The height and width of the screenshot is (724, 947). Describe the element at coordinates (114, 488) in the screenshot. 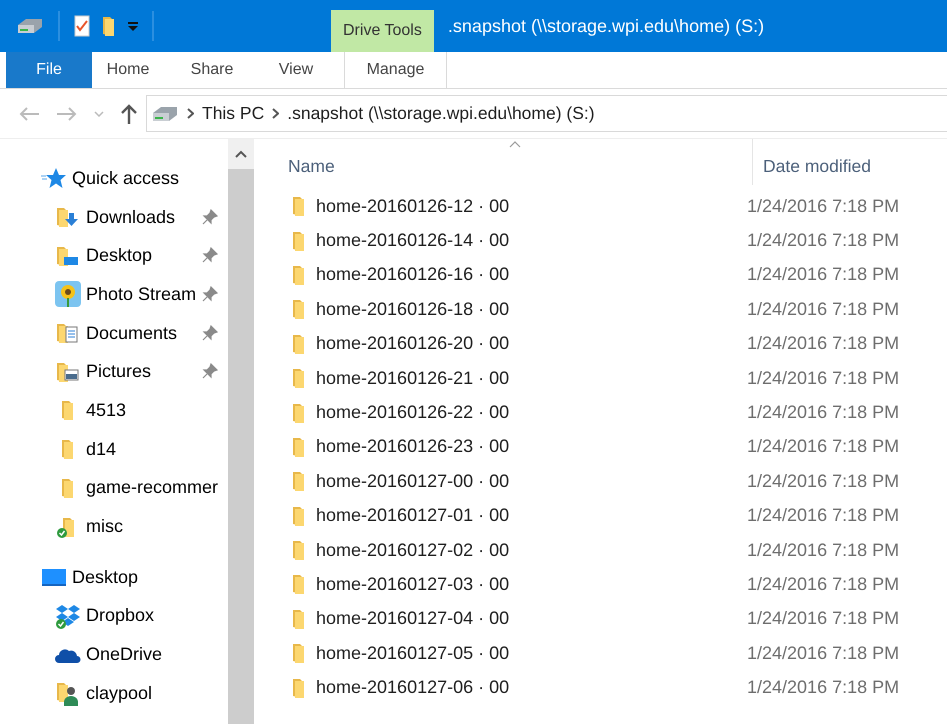

I see `navigation-item: game-recommer` at that location.